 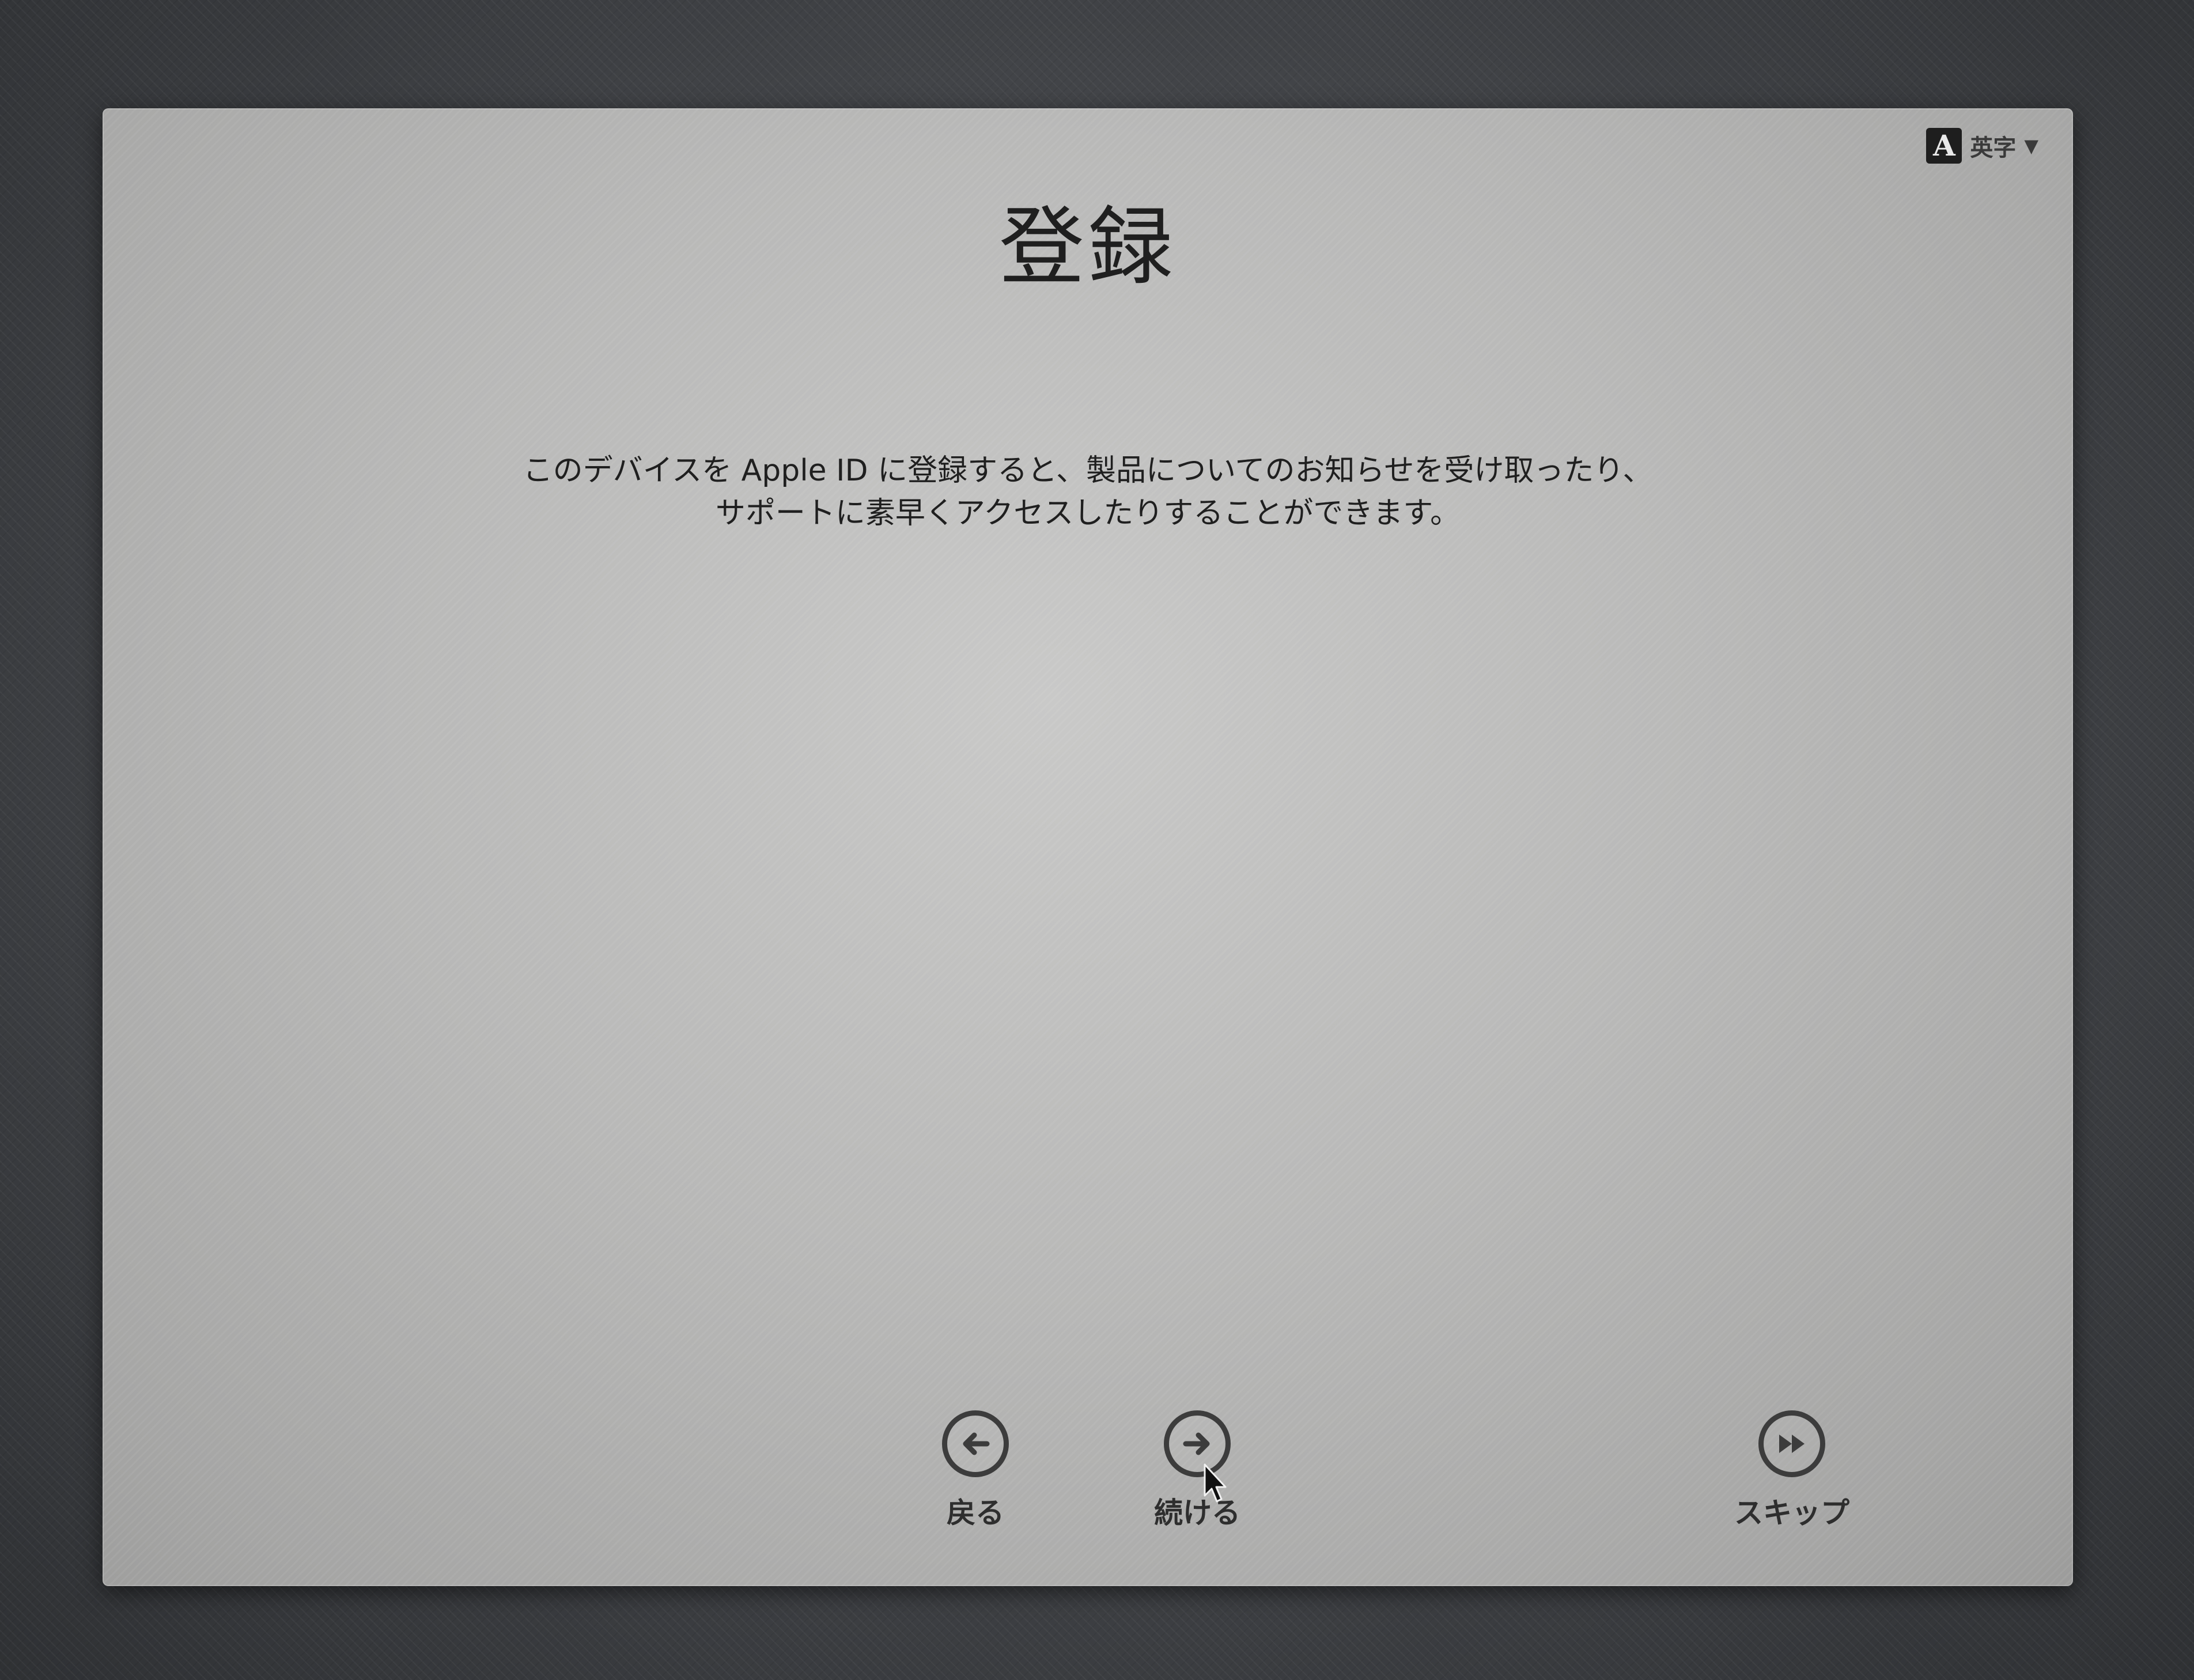 What do you see at coordinates (1197, 1513) in the screenshot?
I see `continue-button-label: 続ける` at bounding box center [1197, 1513].